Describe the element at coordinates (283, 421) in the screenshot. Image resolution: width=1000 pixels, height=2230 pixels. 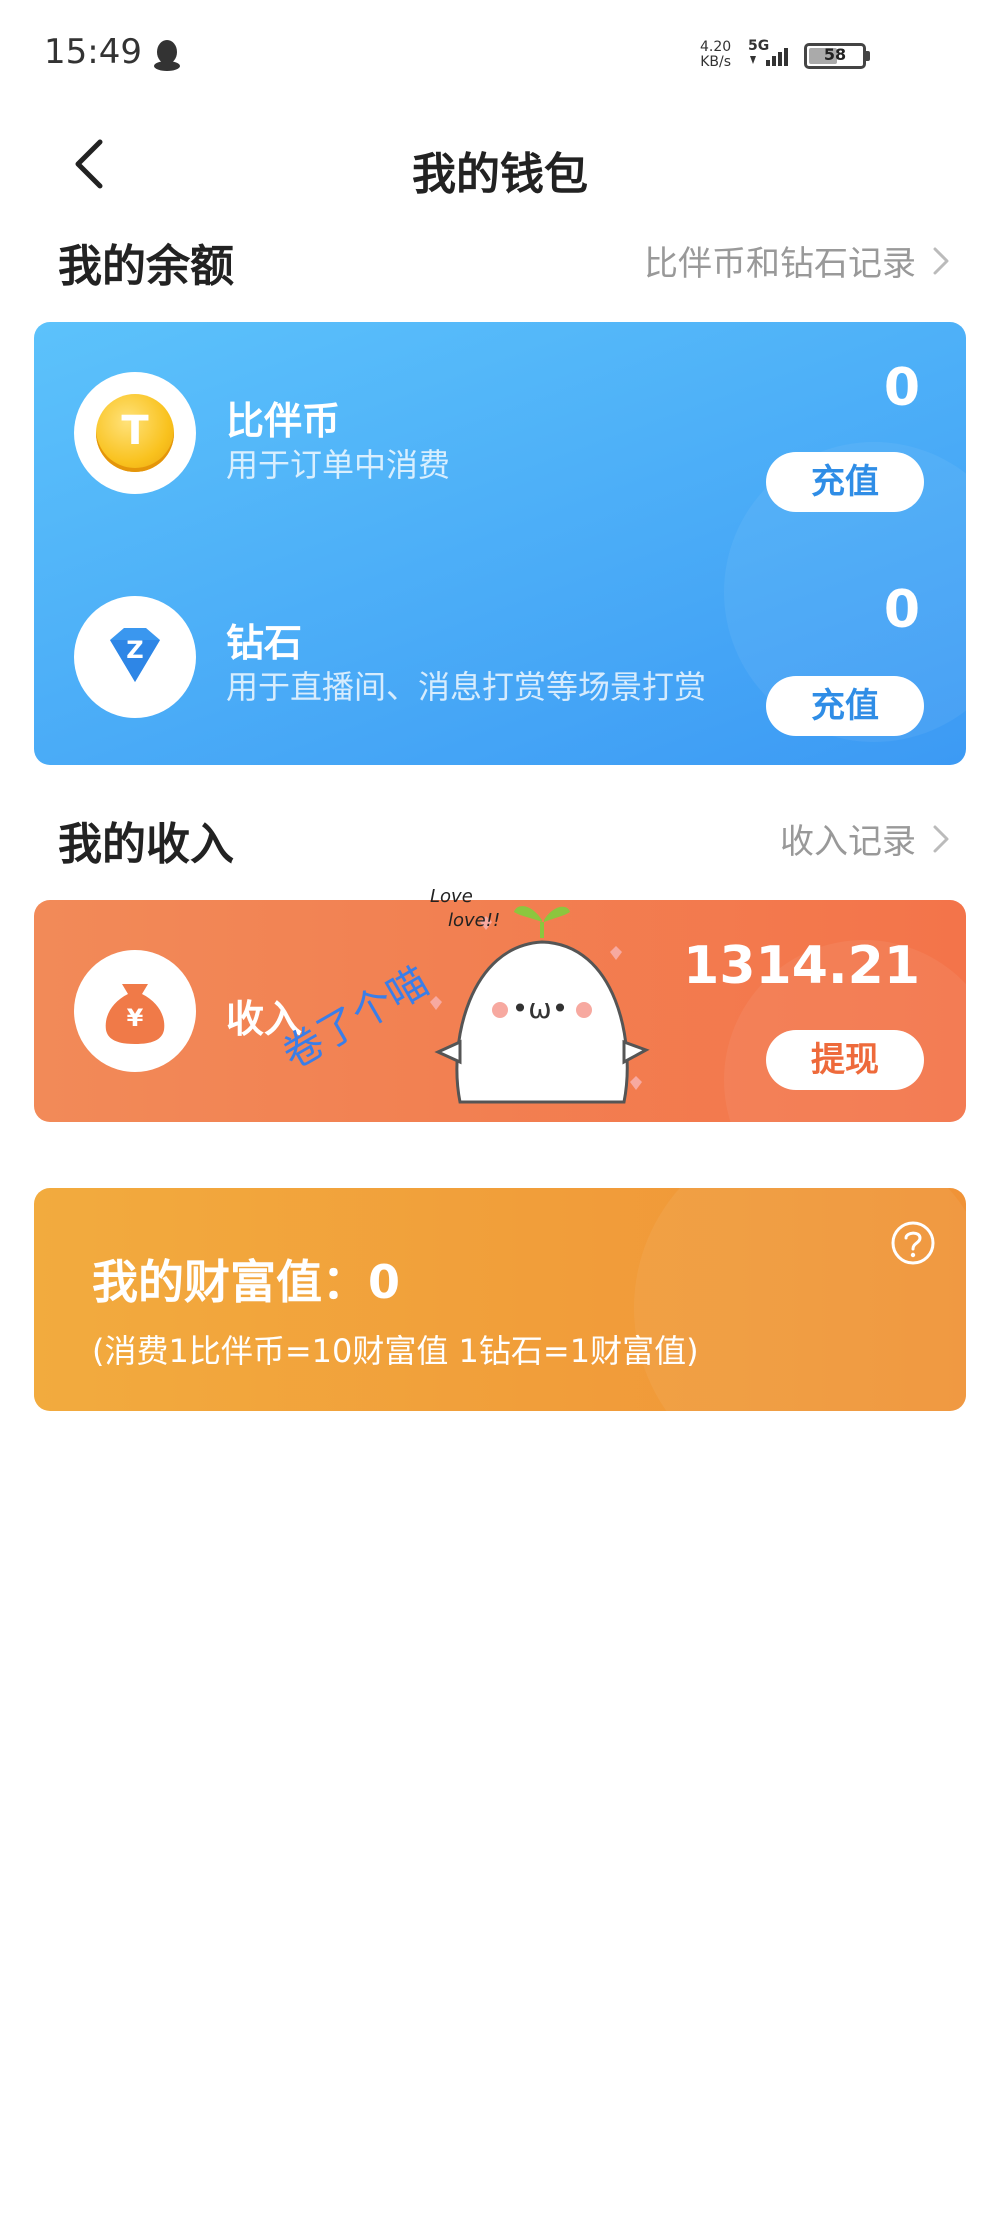
I see `coin-name: 比伴币` at that location.